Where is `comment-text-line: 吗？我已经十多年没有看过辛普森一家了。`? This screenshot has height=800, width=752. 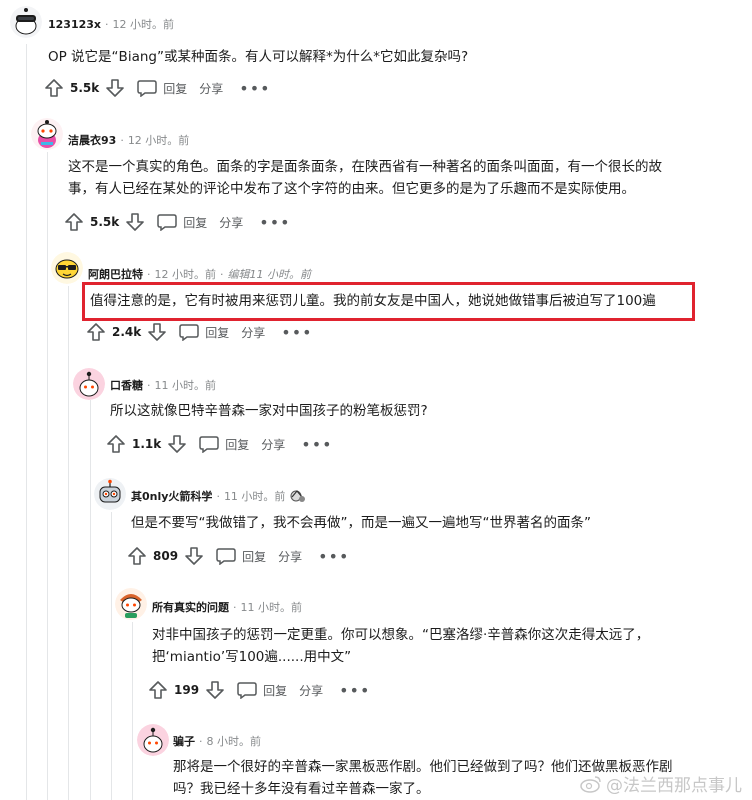
comment-text-line: 吗？我已经十多年没有看过辛普森一家了。 is located at coordinates (301, 789).